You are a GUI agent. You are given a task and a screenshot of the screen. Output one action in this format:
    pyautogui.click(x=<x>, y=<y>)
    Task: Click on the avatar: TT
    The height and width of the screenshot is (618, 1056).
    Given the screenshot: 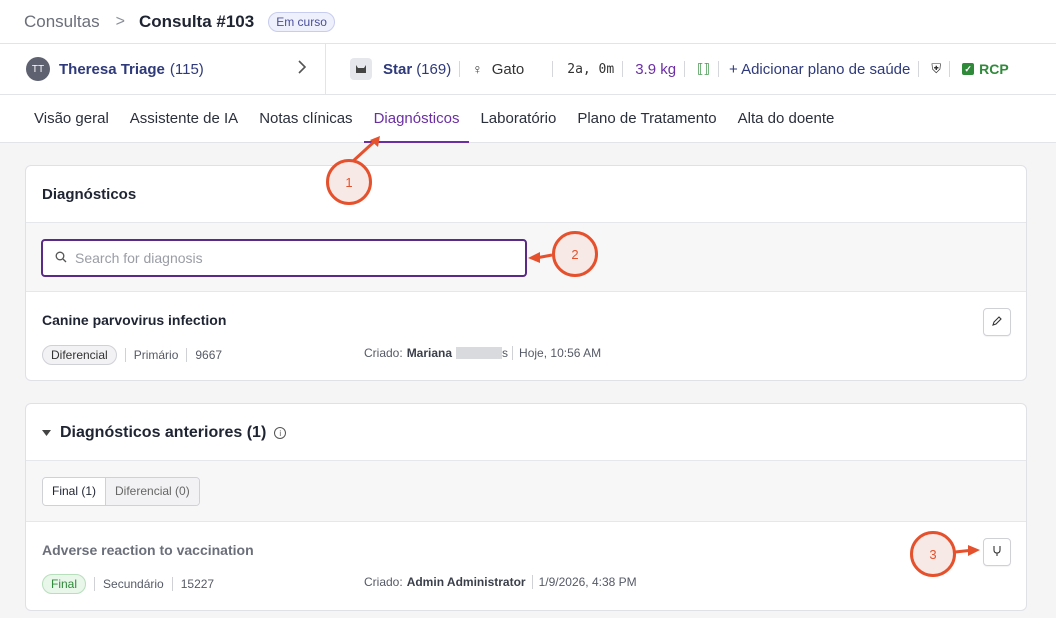 What is the action you would take?
    pyautogui.click(x=38, y=69)
    